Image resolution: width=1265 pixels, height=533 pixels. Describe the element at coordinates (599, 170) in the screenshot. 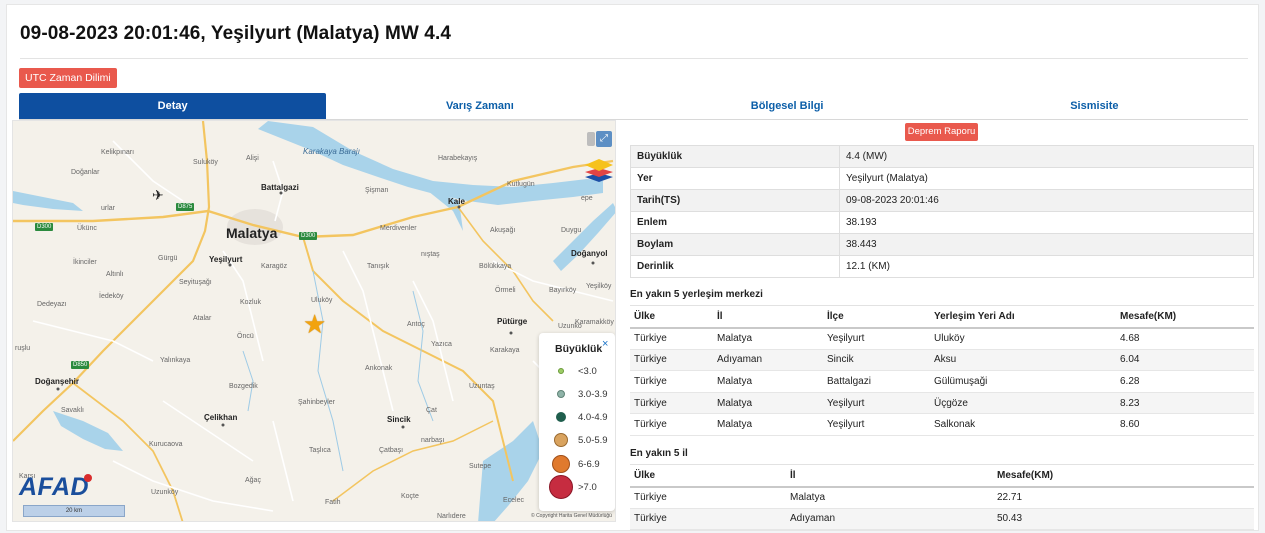

I see `layers-icon` at that location.